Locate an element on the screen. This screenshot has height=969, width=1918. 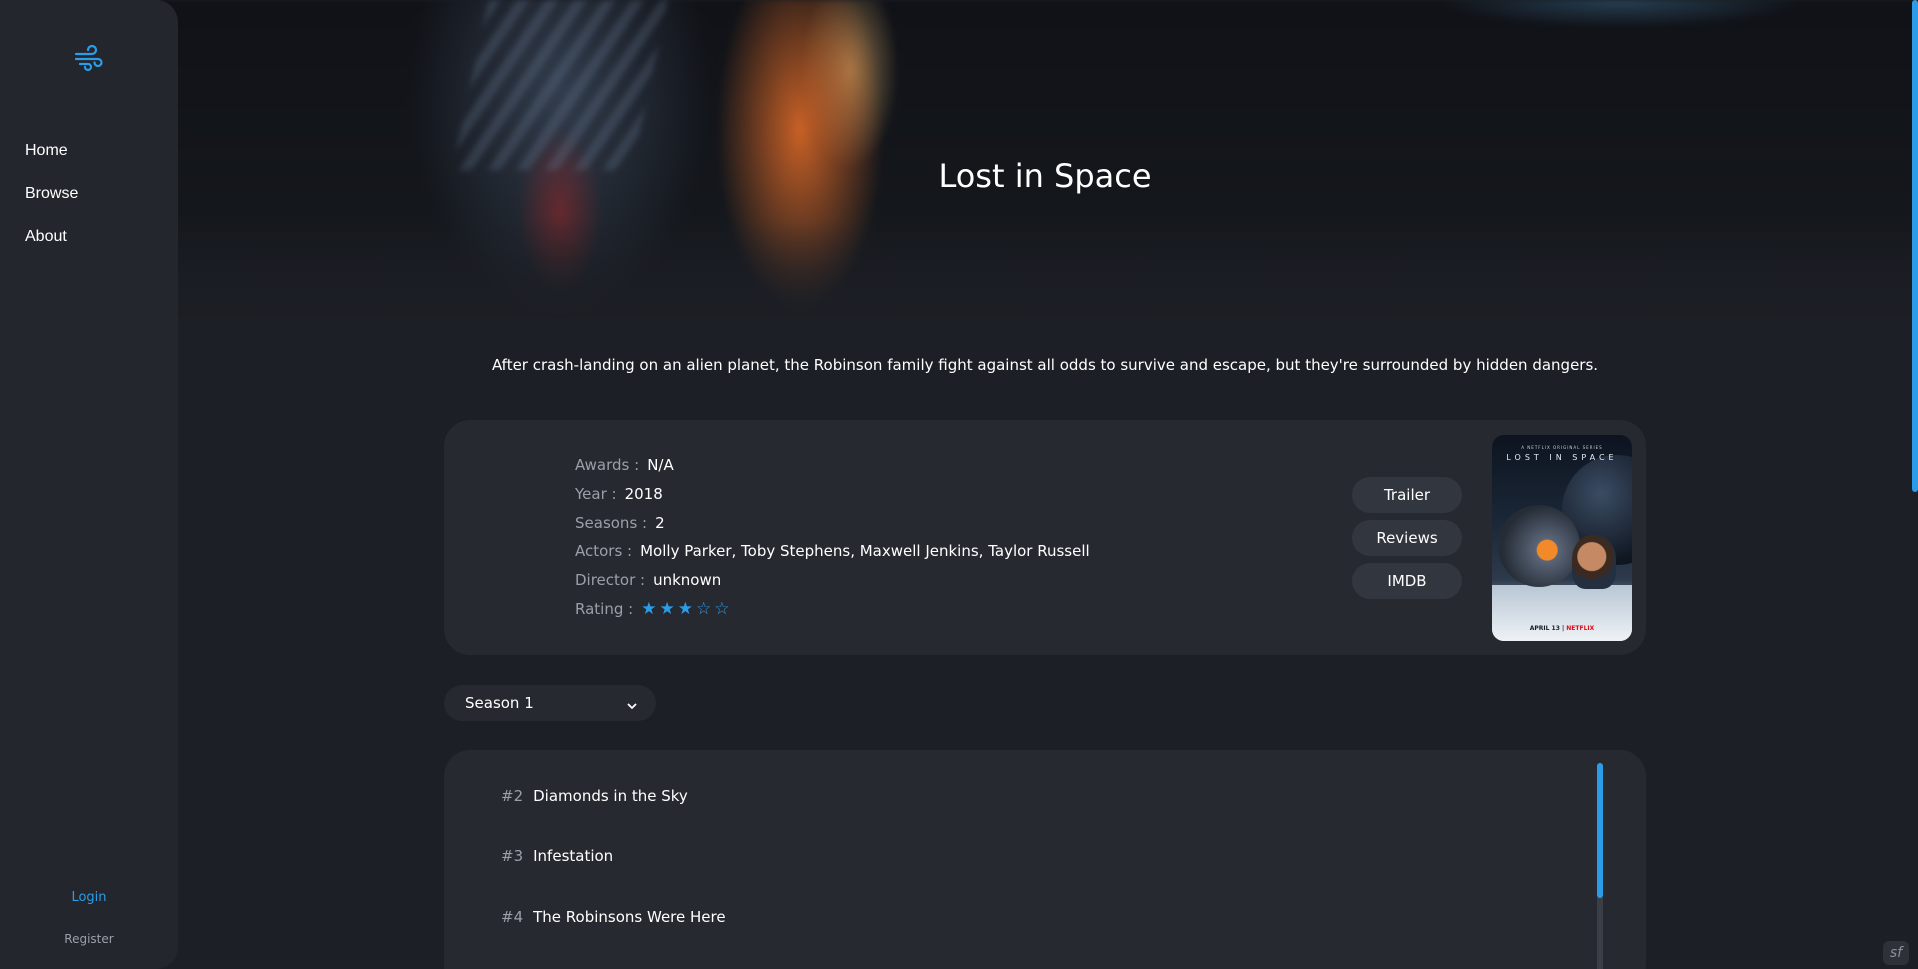
trailer-button: Trailer is located at coordinates (1407, 495).